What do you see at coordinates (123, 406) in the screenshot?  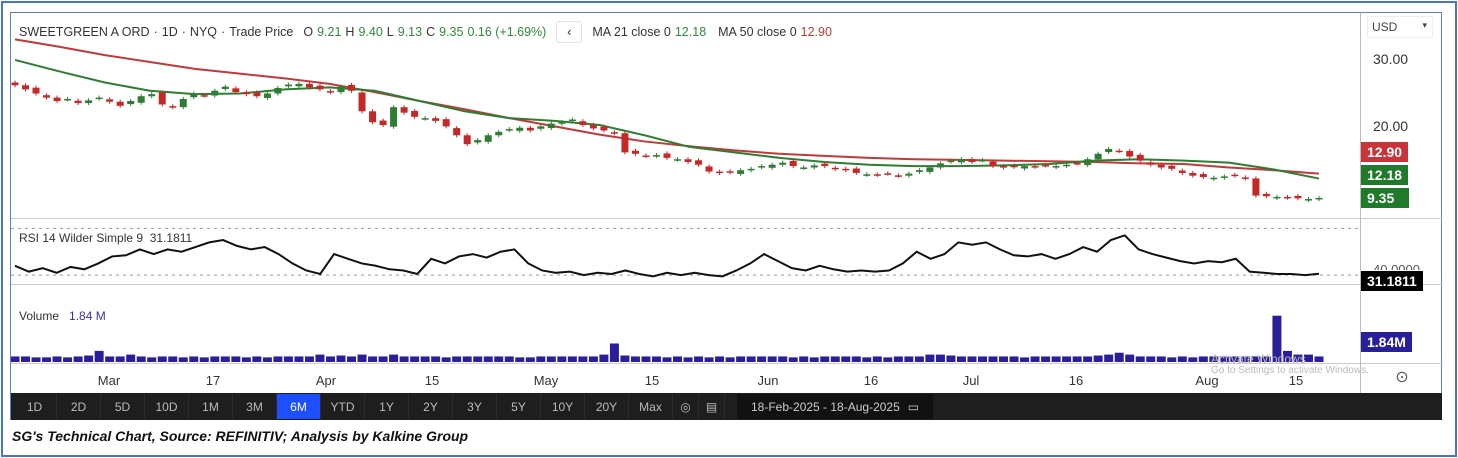 I see `range-button-5d: 5D` at bounding box center [123, 406].